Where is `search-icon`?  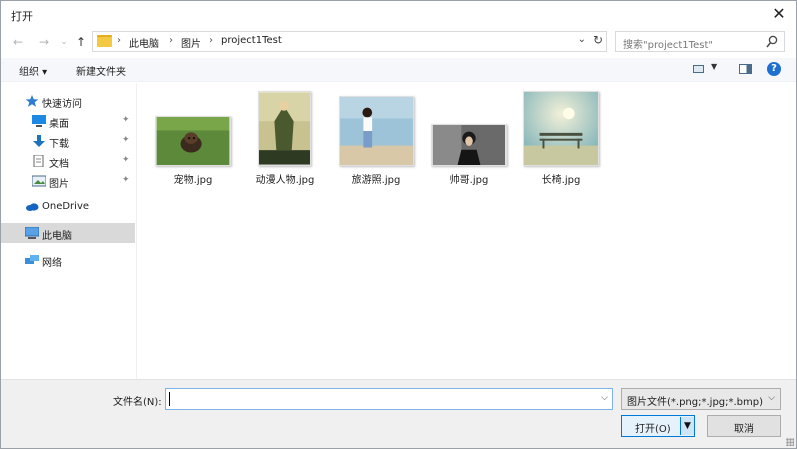
search-icon is located at coordinates (772, 42).